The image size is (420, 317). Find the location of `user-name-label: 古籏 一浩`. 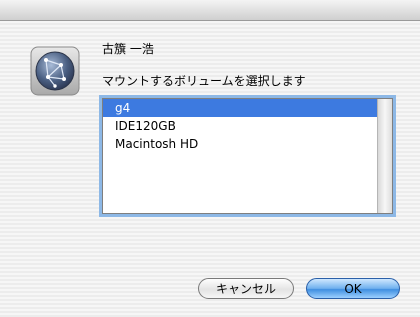

user-name-label: 古籏 一浩 is located at coordinates (128, 49).